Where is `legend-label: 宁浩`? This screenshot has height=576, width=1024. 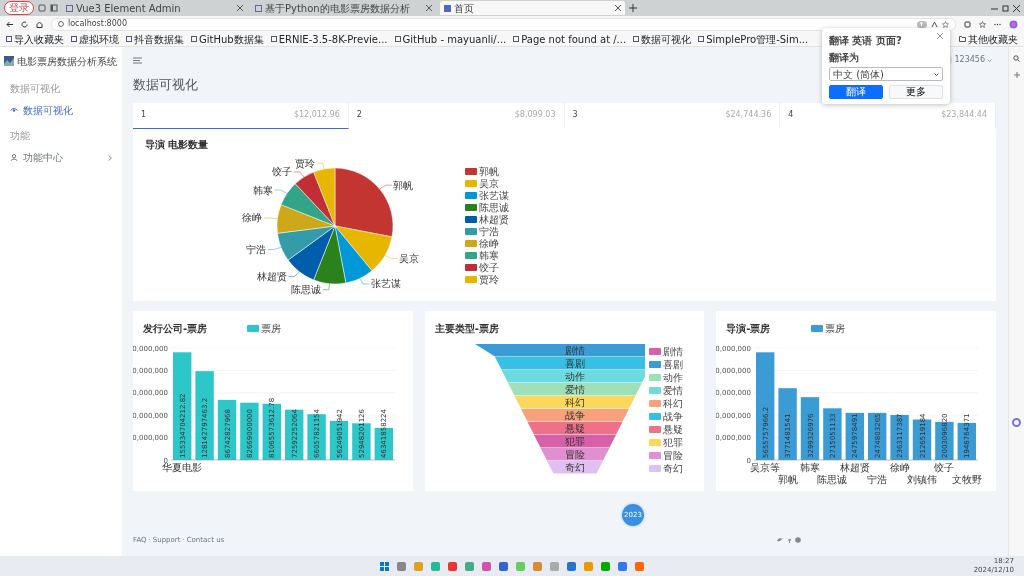
legend-label: 宁浩 is located at coordinates (489, 231).